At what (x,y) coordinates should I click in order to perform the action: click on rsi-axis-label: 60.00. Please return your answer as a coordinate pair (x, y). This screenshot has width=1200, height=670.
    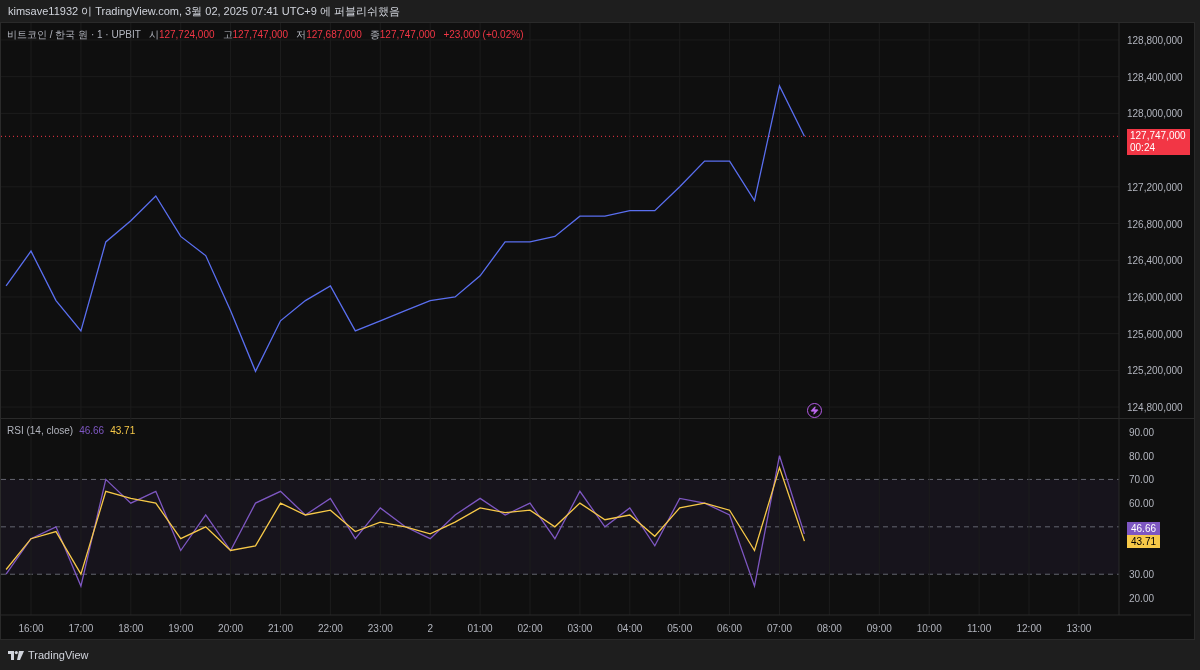
    Looking at the image, I should click on (1142, 504).